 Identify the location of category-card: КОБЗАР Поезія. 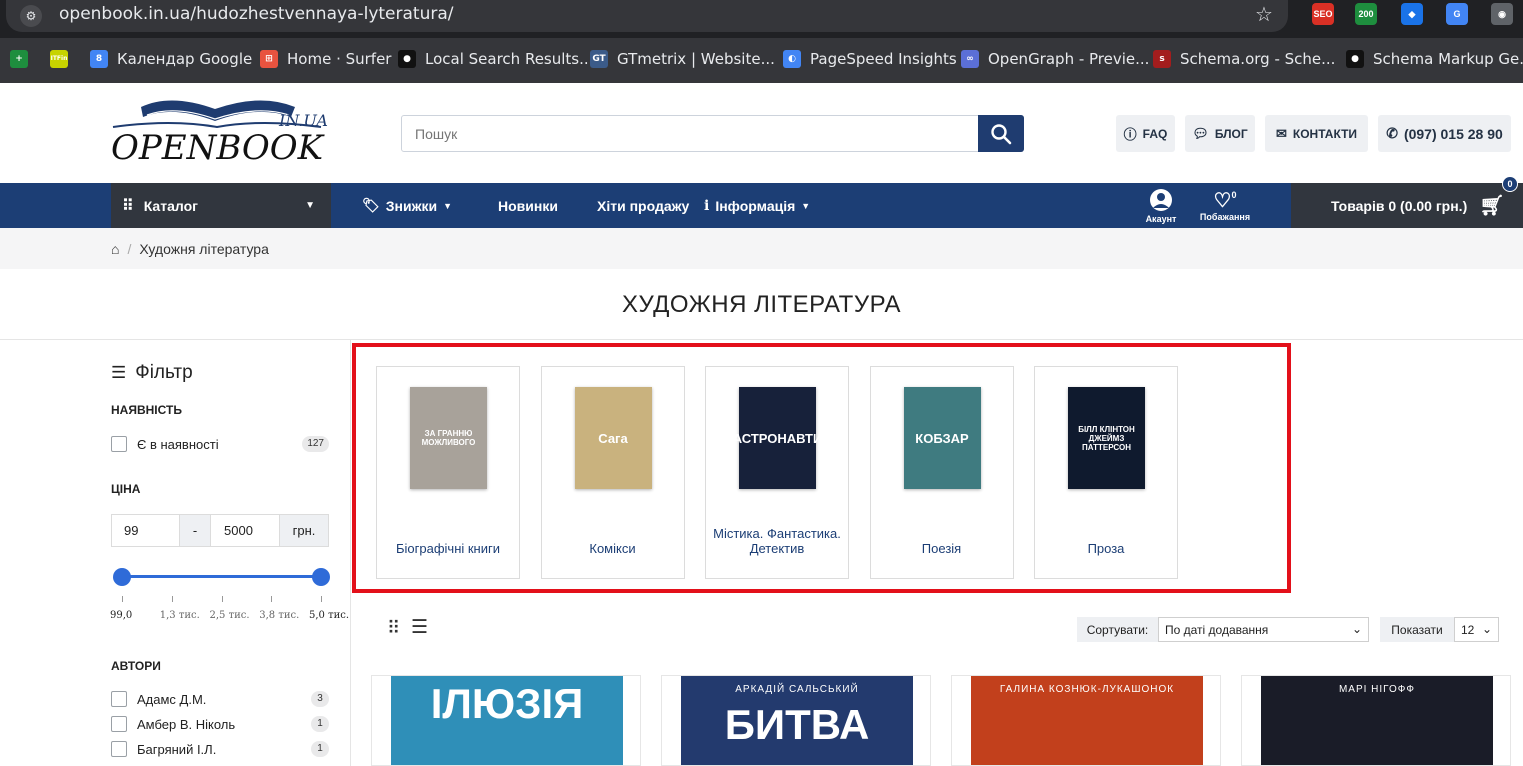
(941, 472).